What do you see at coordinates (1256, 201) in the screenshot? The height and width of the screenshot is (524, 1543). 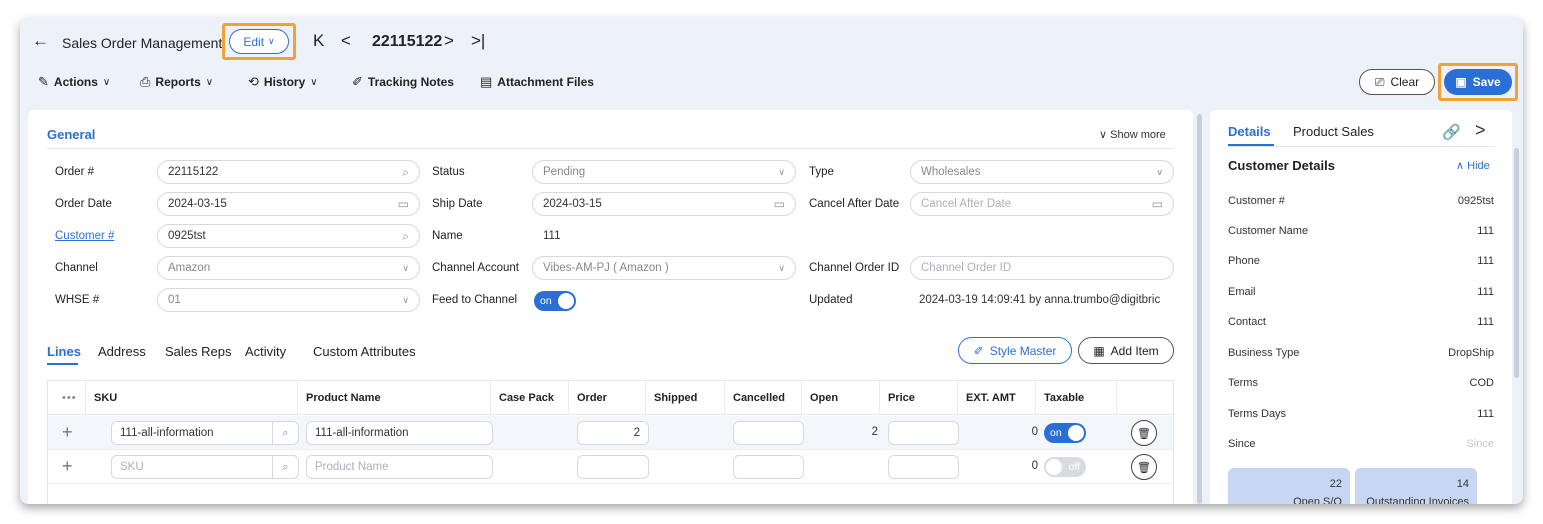 I see `customer-number-label: Customer #` at bounding box center [1256, 201].